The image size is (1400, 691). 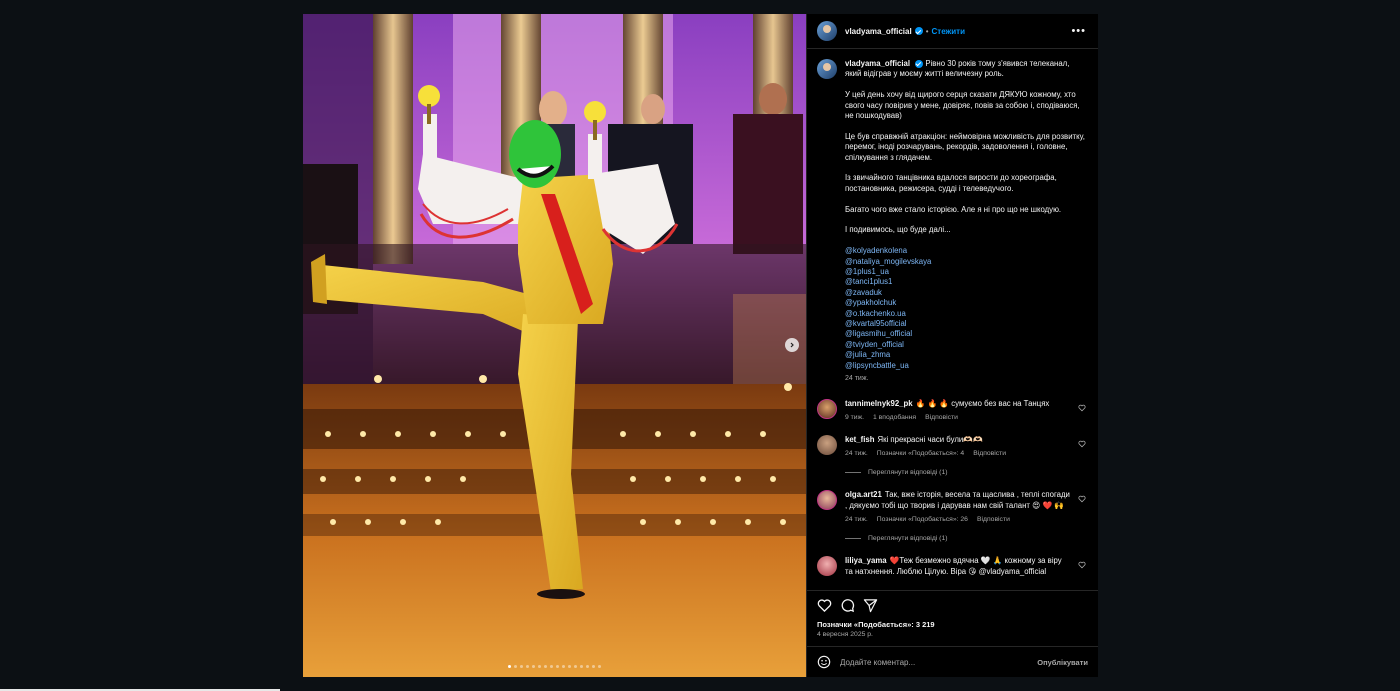 What do you see at coordinates (952, 637) in the screenshot?
I see `post-date: 4 вересня 2025 р.` at bounding box center [952, 637].